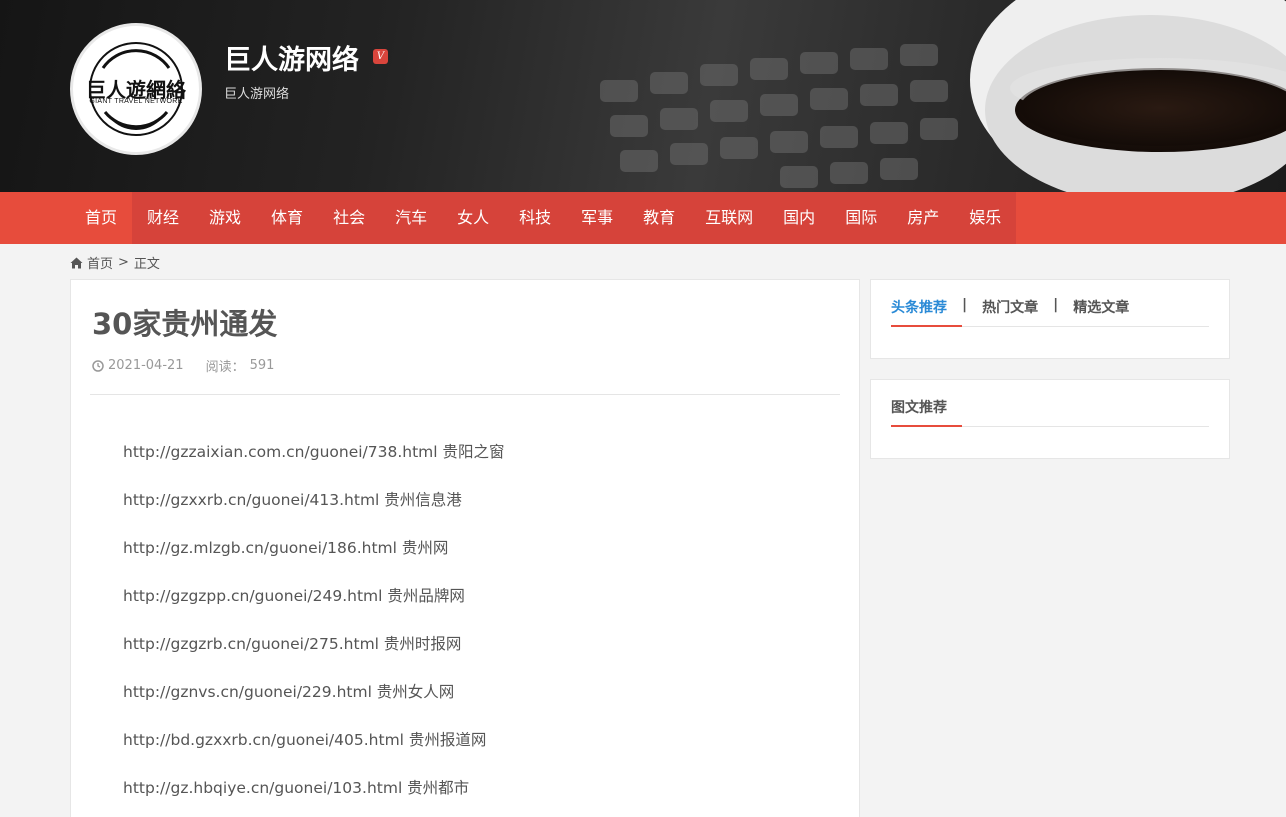 The width and height of the screenshot is (1286, 817). What do you see at coordinates (296, 788) in the screenshot?
I see `content-line: http://gz.hbqiye.cn/guonei/103.html 贵州都市` at bounding box center [296, 788].